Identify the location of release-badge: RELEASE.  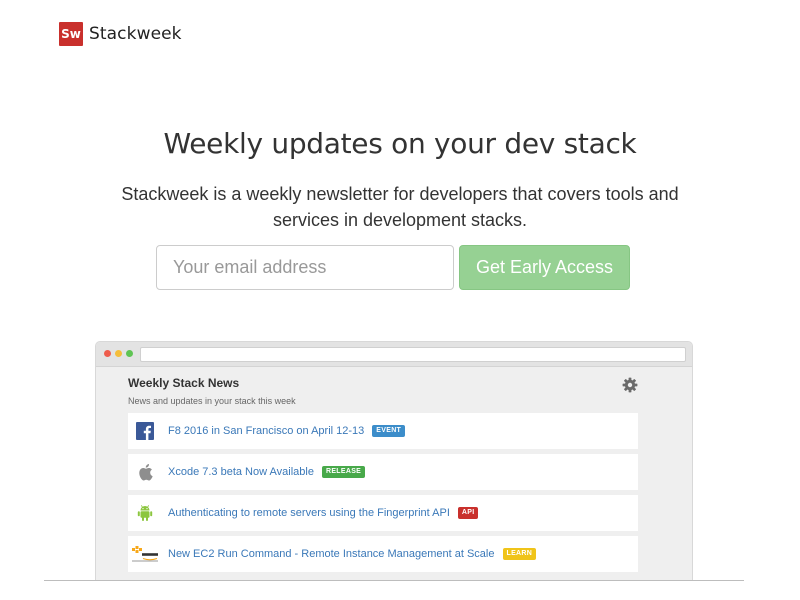
(343, 472).